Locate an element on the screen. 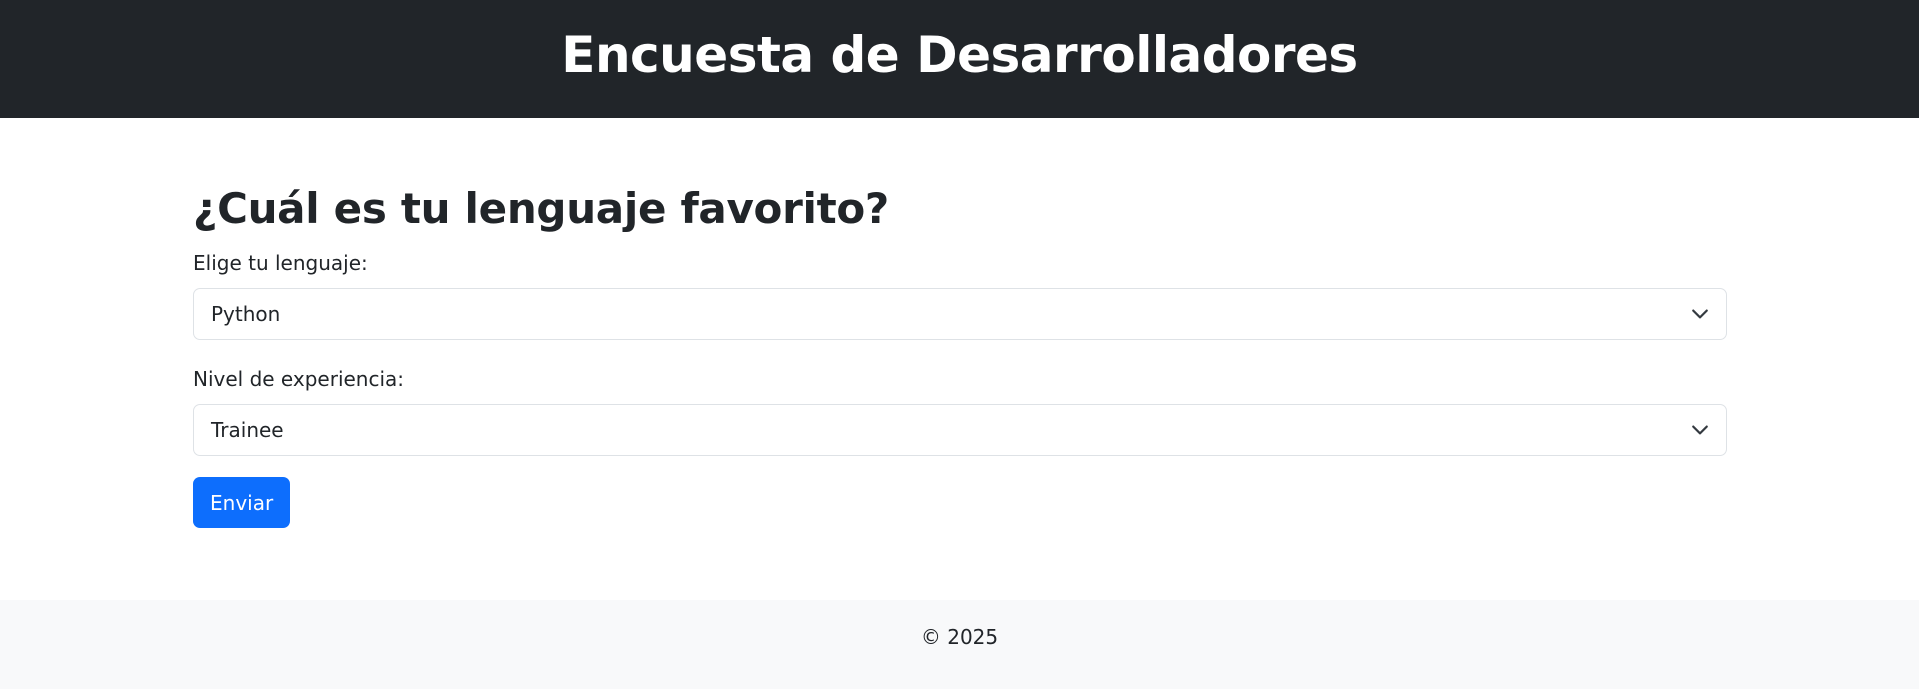  language-select: Python is located at coordinates (960, 314).